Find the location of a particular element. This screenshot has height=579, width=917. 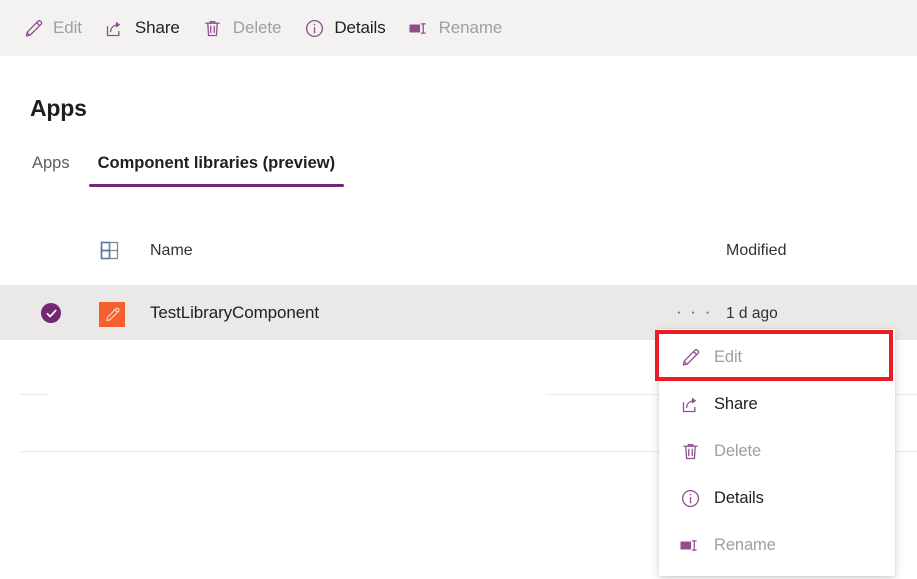

command-delete-button: Delete is located at coordinates (242, 28).